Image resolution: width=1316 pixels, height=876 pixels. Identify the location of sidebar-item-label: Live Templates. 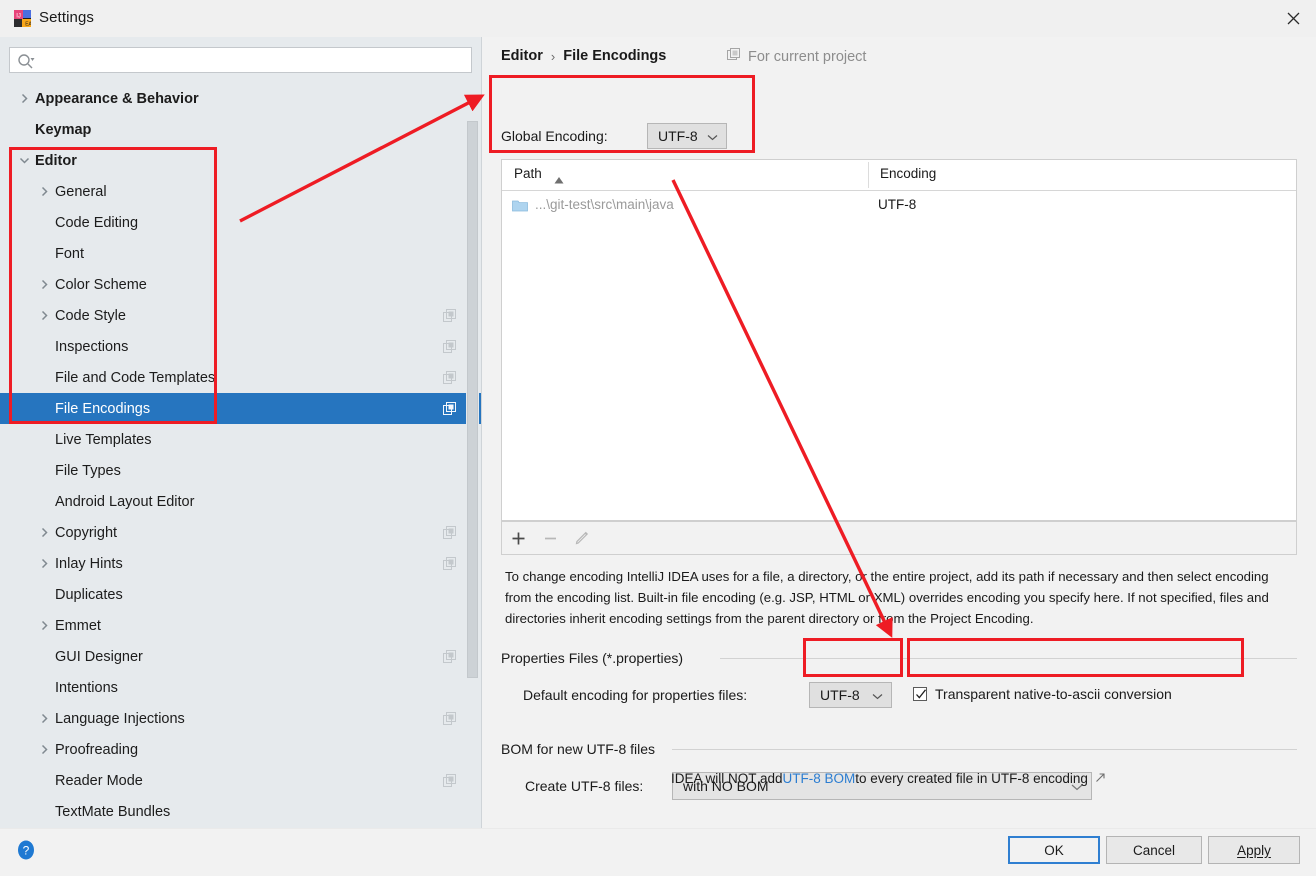
(103, 439).